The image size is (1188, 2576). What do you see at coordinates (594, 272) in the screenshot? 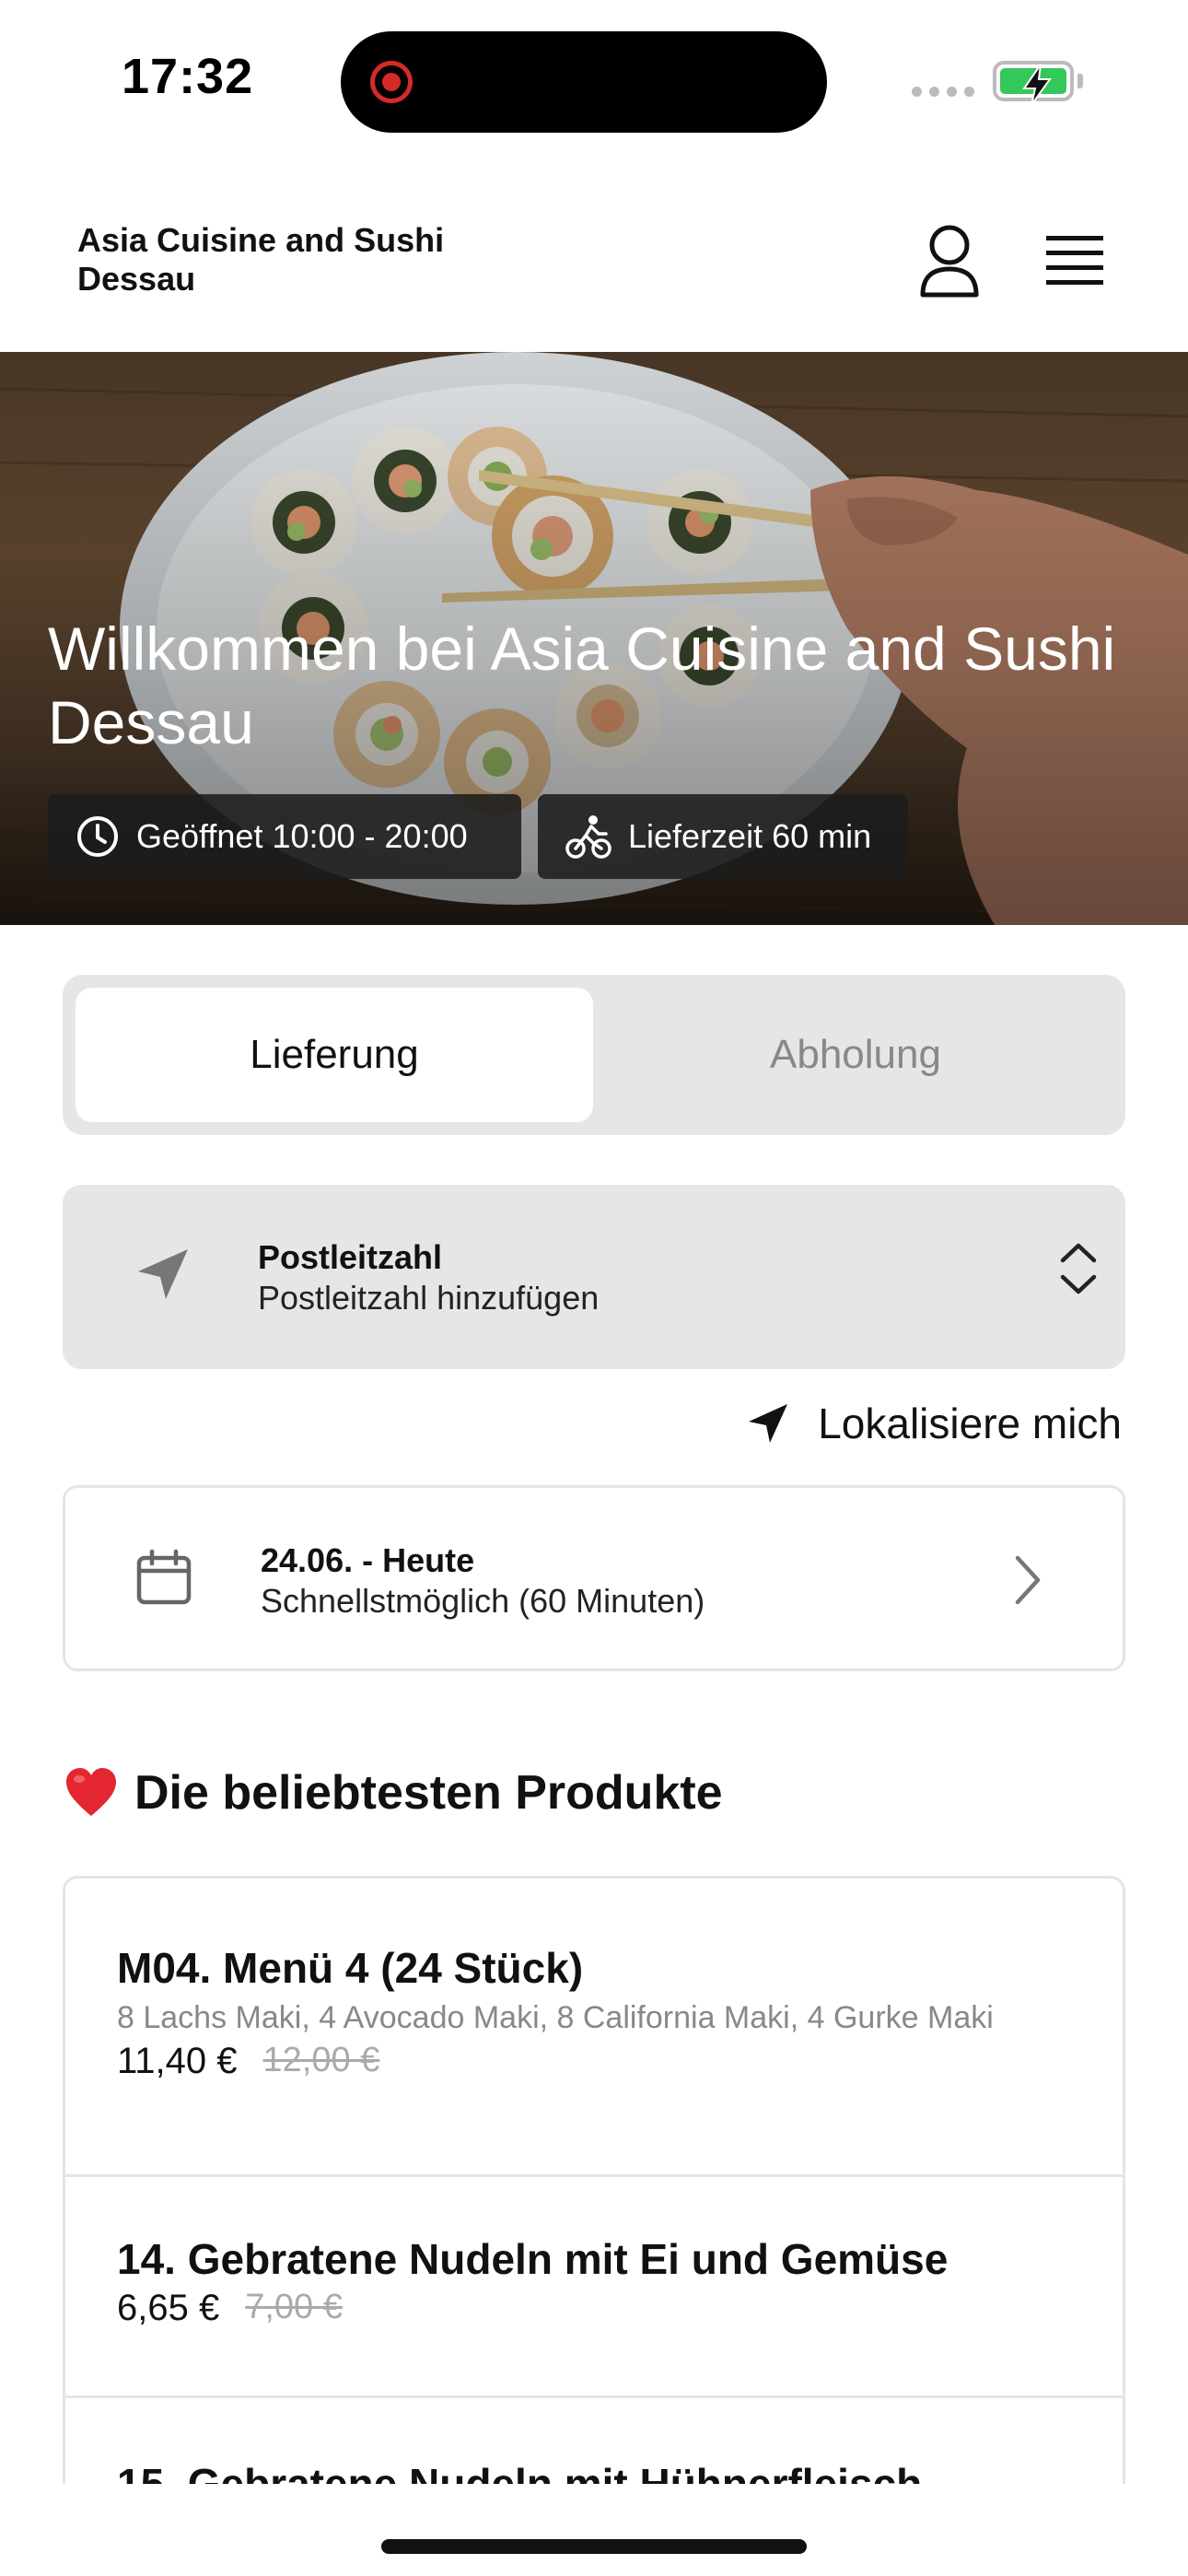
I see `site-header: Asia Cuisine and Sushi Dessau` at bounding box center [594, 272].